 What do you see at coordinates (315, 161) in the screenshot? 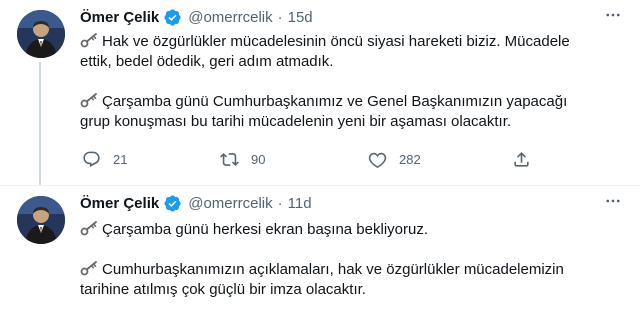
I see `tweet-actions: 21 90 282` at bounding box center [315, 161].